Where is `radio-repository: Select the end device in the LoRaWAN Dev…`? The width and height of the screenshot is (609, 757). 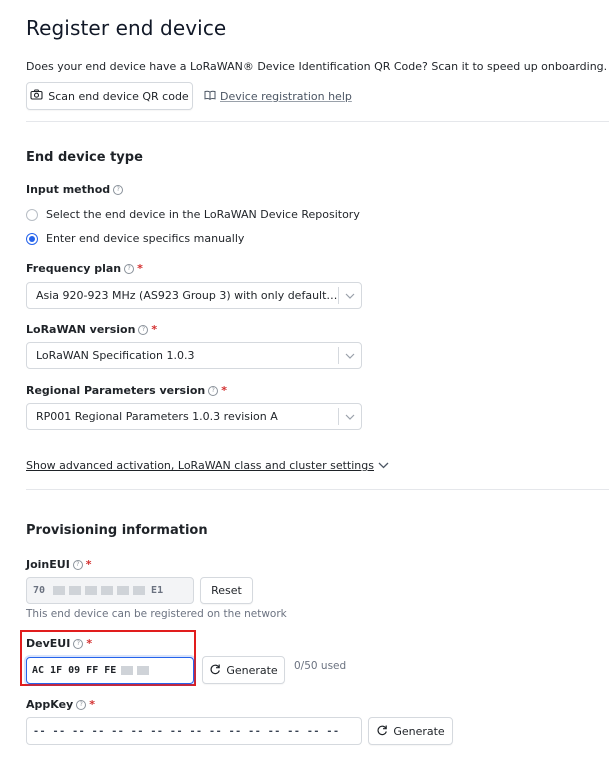 radio-repository: Select the end device in the LoRaWAN Dev… is located at coordinates (193, 214).